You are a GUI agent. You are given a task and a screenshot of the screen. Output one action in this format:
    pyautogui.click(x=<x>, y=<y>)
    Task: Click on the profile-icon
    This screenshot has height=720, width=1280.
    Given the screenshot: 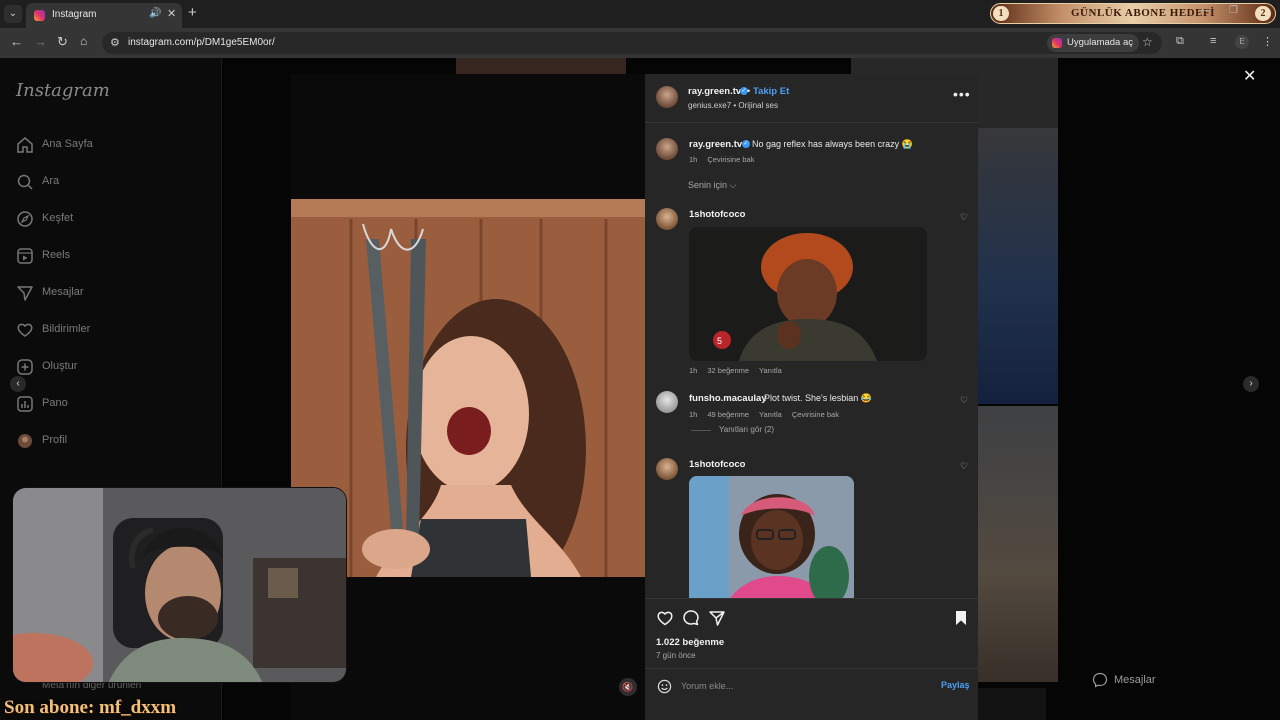 What is the action you would take?
    pyautogui.click(x=25, y=441)
    